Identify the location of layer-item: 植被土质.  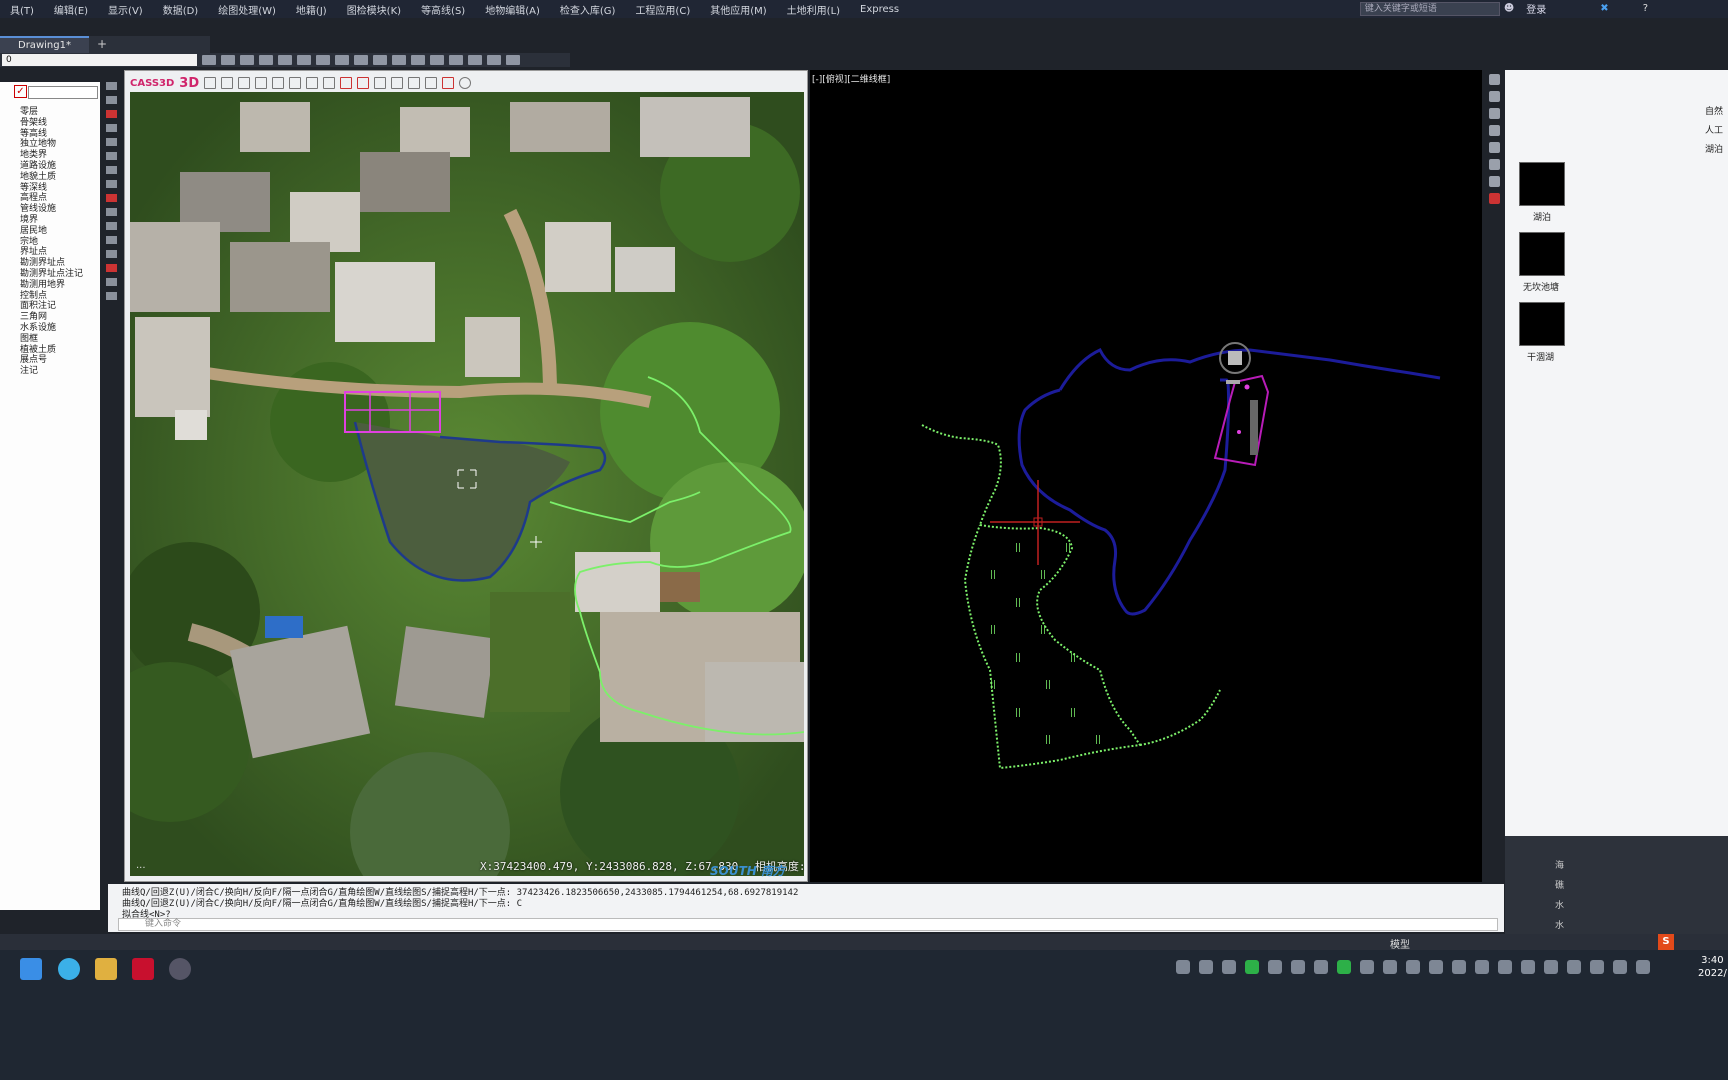
(41, 350).